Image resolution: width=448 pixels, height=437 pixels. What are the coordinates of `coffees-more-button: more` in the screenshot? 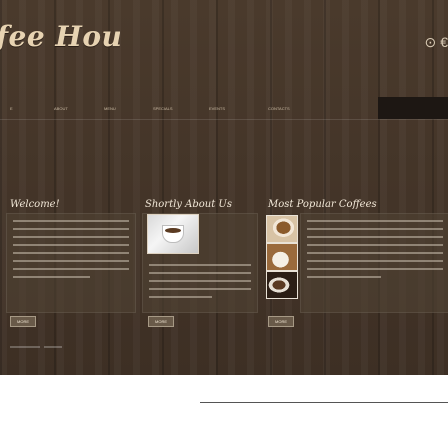 It's located at (281, 321).